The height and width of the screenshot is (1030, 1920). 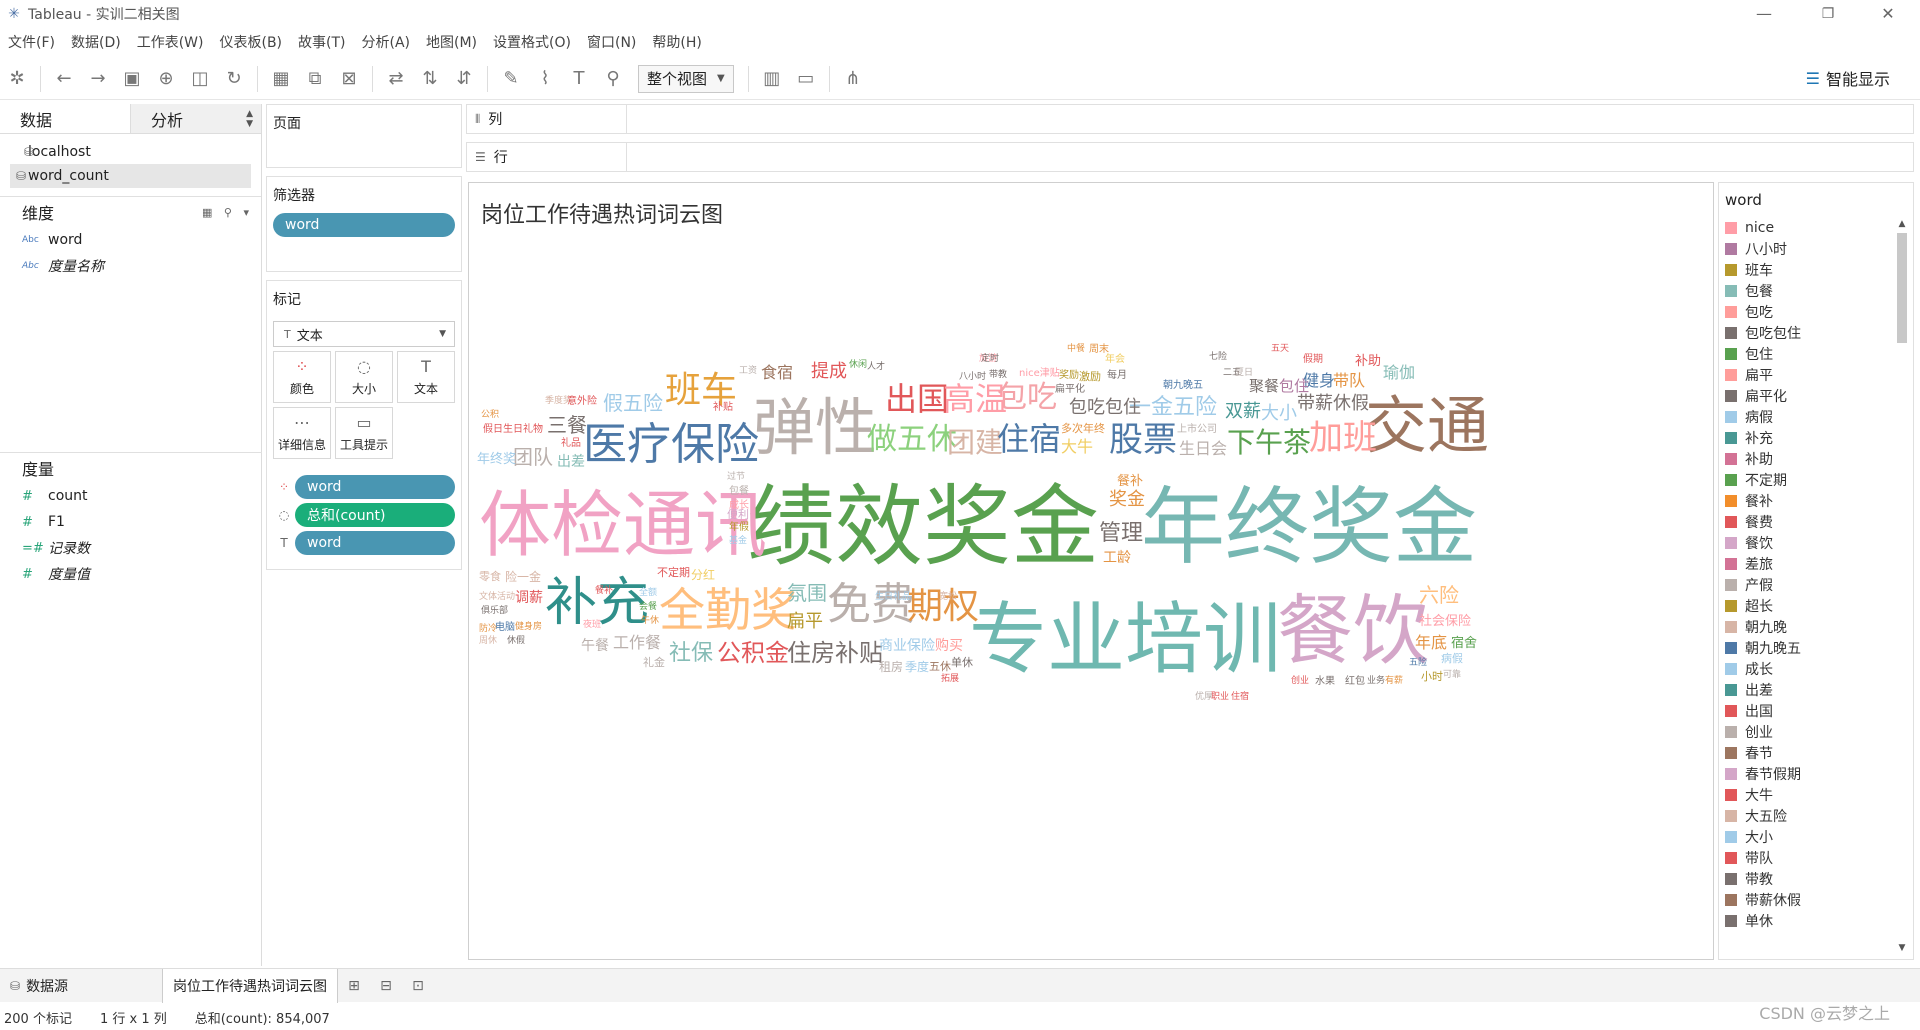 What do you see at coordinates (1819, 290) in the screenshot?
I see `legend-item: 包餐` at bounding box center [1819, 290].